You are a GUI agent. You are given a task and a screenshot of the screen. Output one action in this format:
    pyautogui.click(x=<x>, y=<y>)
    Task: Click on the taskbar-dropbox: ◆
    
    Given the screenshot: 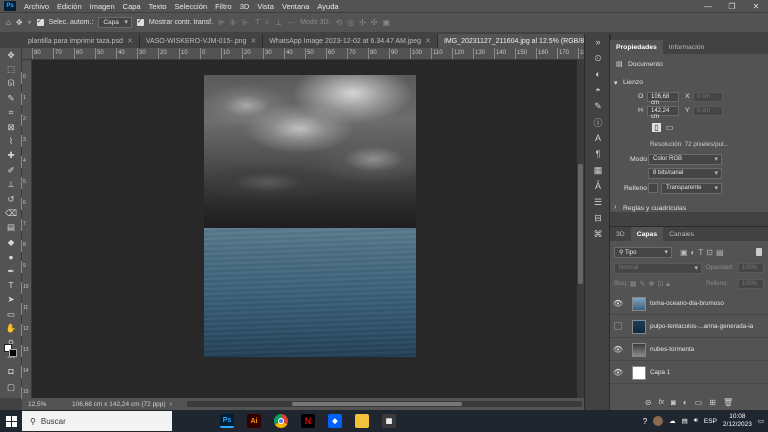 What is the action you would take?
    pyautogui.click(x=335, y=421)
    